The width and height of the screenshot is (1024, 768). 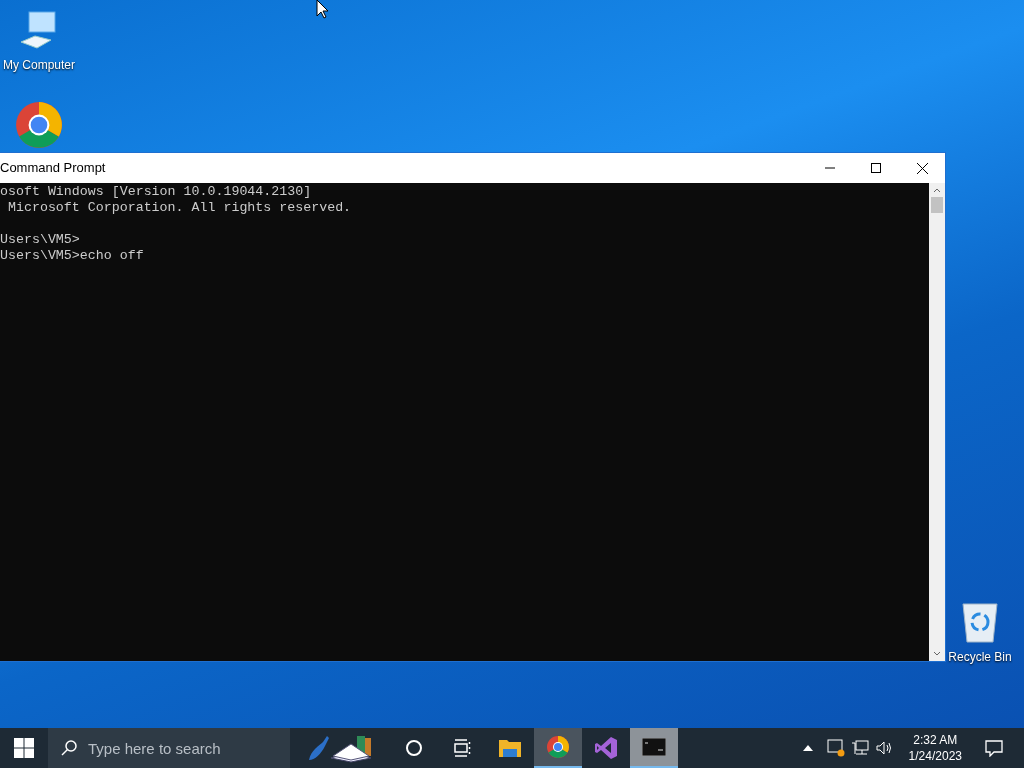 What do you see at coordinates (606, 748) in the screenshot?
I see `visual-studio-icon` at bounding box center [606, 748].